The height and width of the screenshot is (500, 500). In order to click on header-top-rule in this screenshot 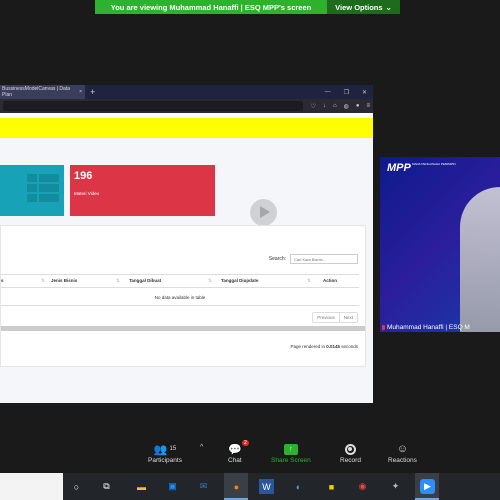, I will do `click(180, 274)`.